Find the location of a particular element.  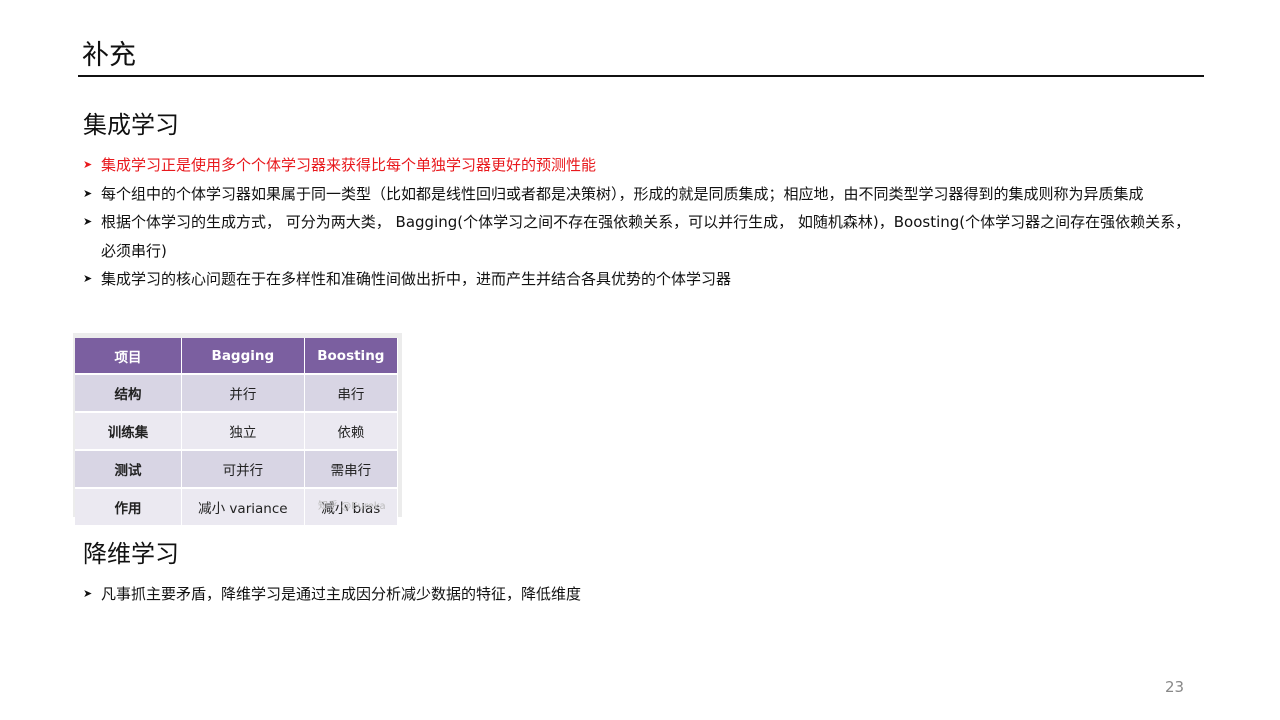

section-heading-dimensionality-reduction: 降维学习 is located at coordinates (131, 554).